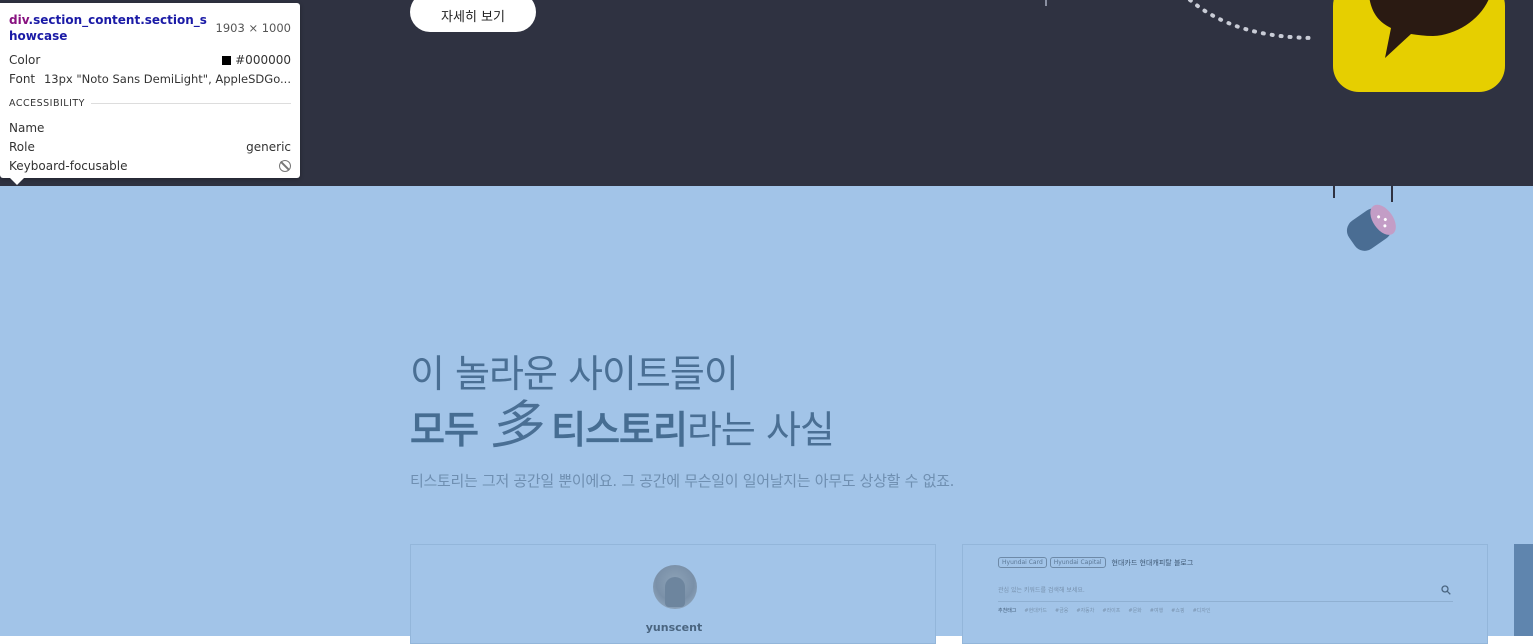 This screenshot has width=1533, height=644. What do you see at coordinates (25, 60) in the screenshot?
I see `color-label: Color` at bounding box center [25, 60].